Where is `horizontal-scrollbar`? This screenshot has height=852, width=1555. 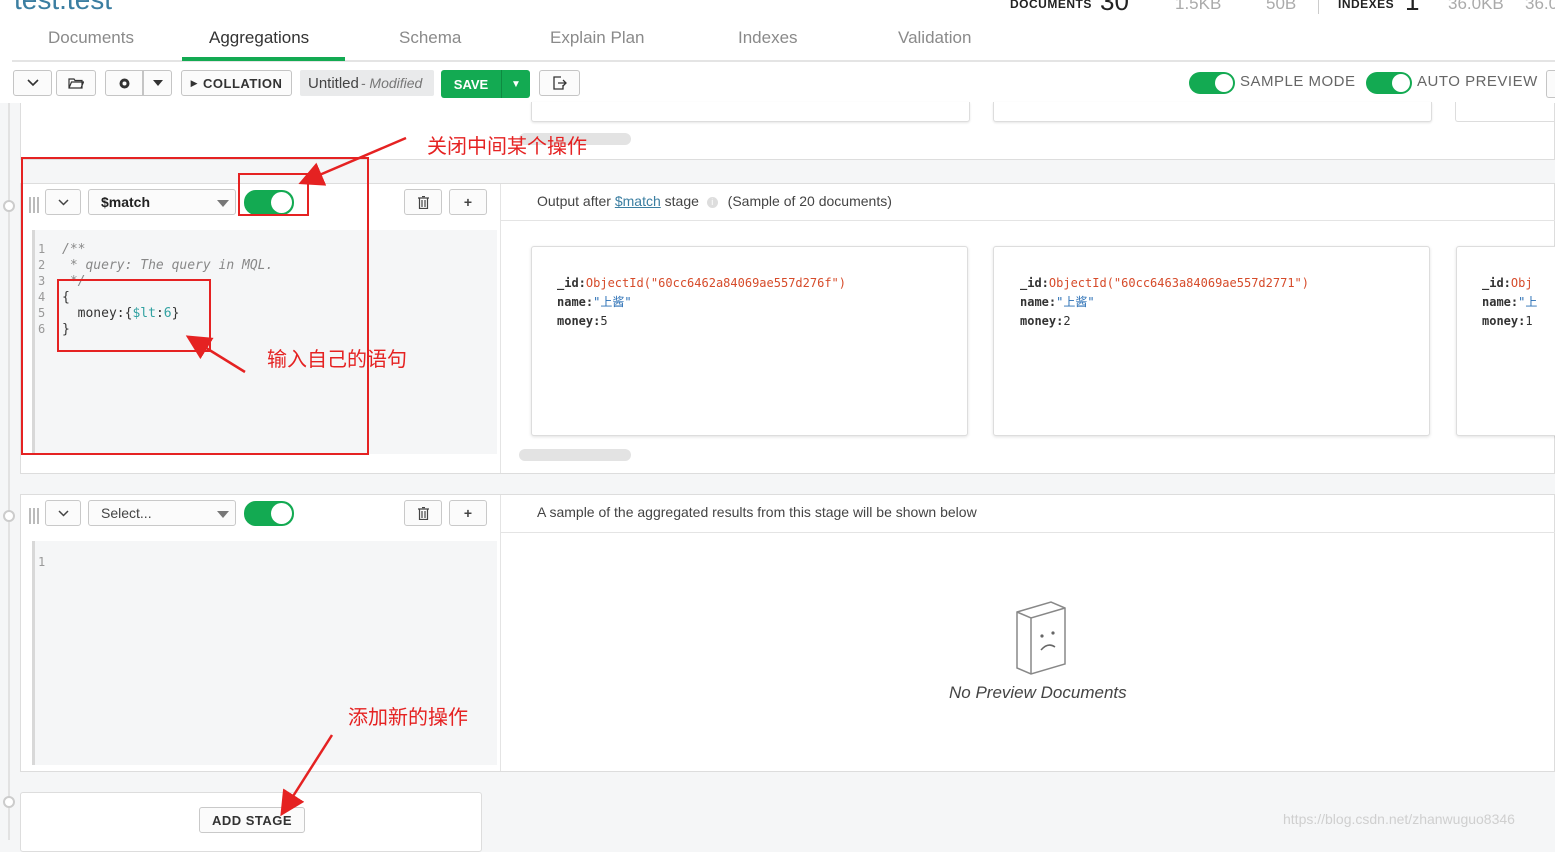 horizontal-scrollbar is located at coordinates (575, 455).